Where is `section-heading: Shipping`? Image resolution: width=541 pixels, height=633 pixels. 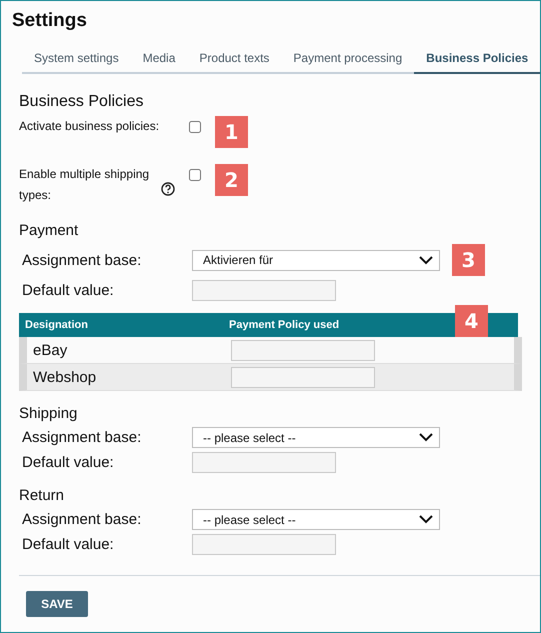
section-heading: Shipping is located at coordinates (48, 414).